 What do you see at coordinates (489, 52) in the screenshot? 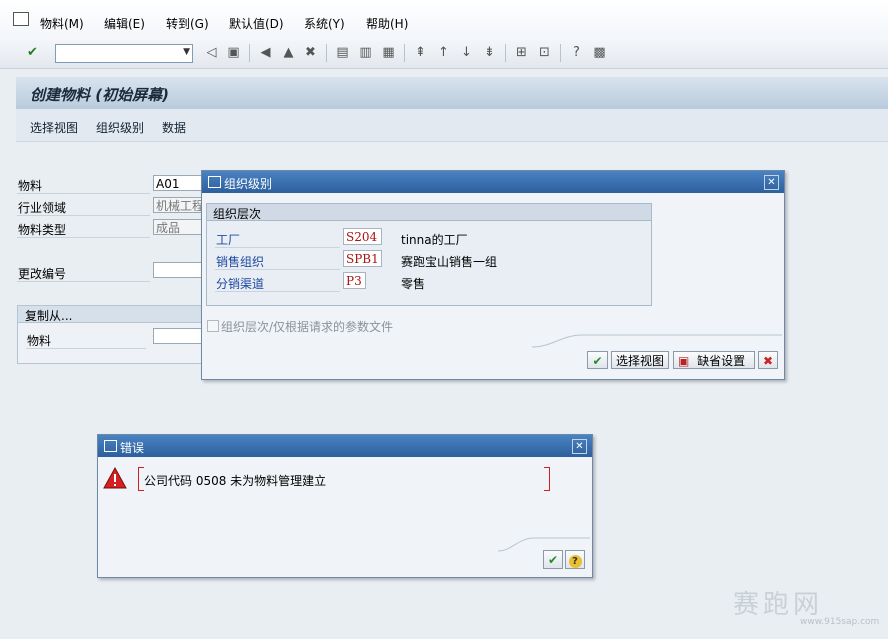
I see `last-page-icon: ⇟` at bounding box center [489, 52].